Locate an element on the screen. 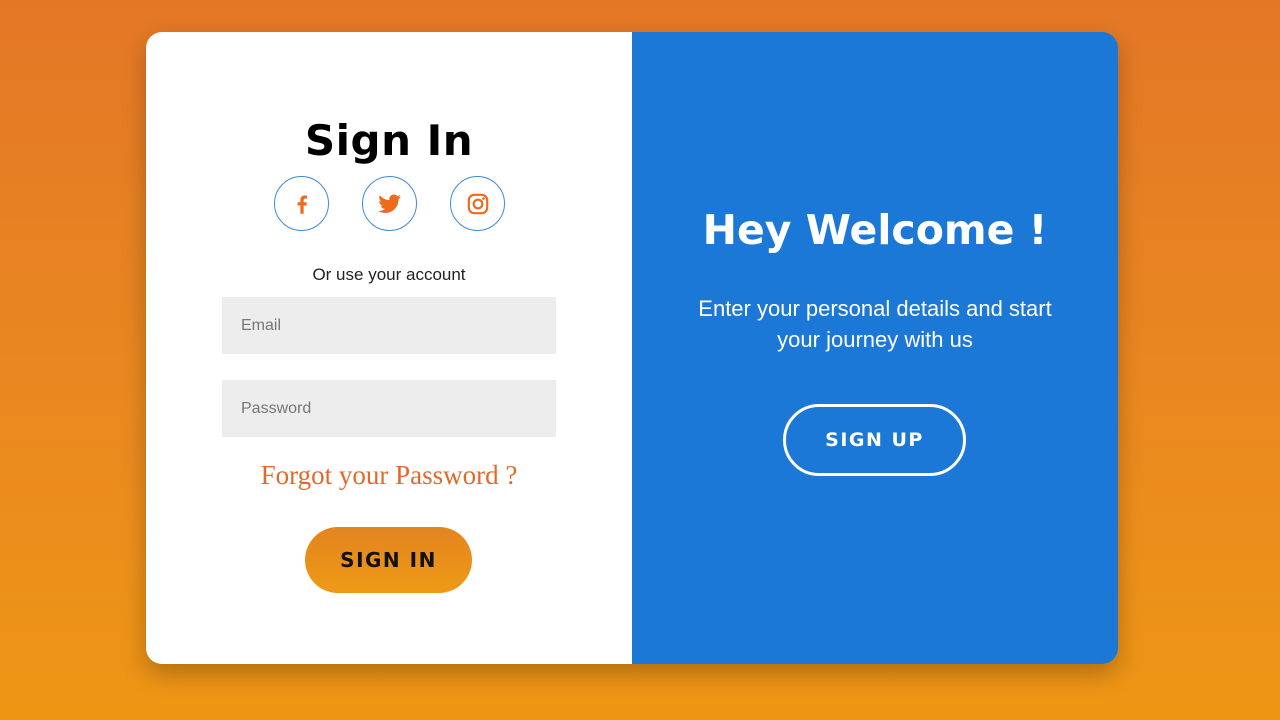 This screenshot has height=720, width=1280. twitter-icon is located at coordinates (389, 203).